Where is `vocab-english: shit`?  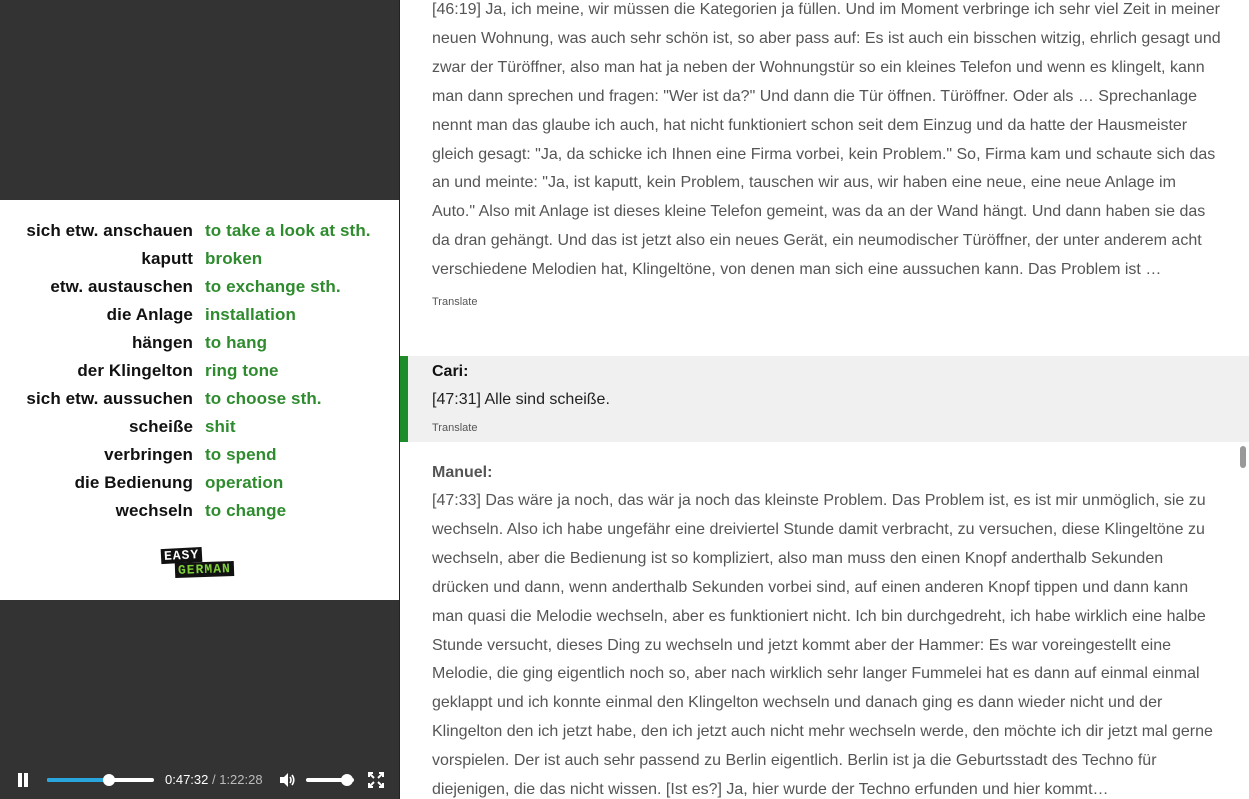
vocab-english: shit is located at coordinates (220, 426).